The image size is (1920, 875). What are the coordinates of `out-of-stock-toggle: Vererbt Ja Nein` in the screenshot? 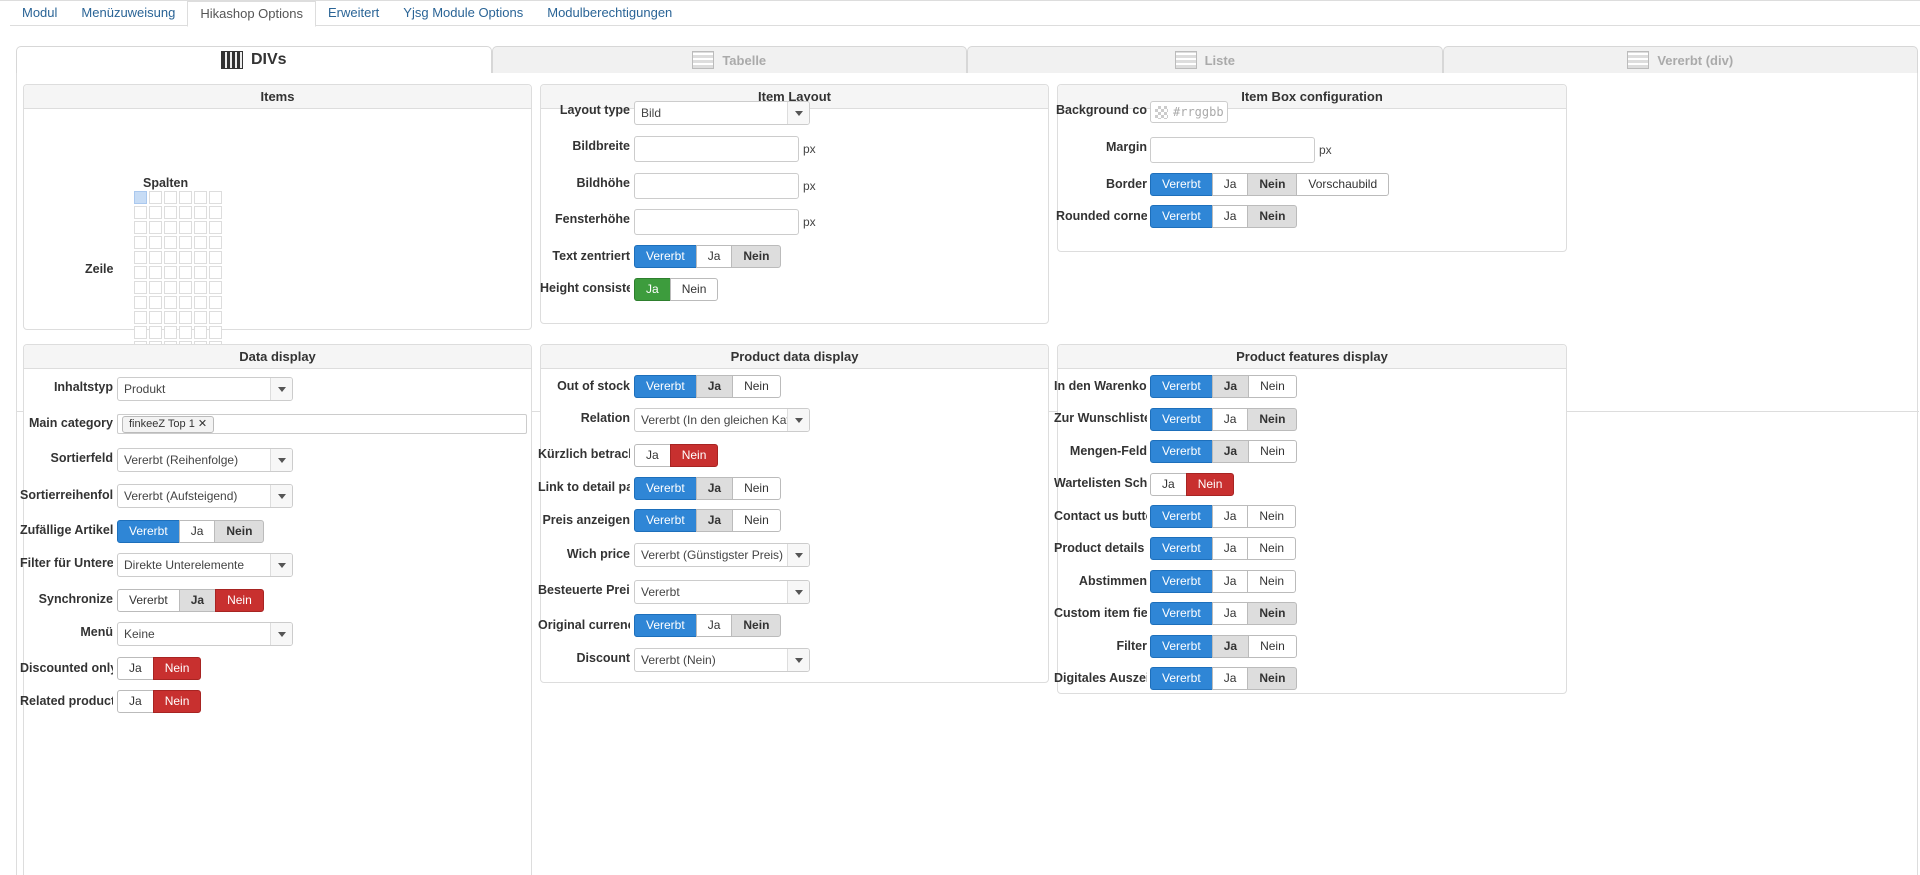 It's located at (707, 386).